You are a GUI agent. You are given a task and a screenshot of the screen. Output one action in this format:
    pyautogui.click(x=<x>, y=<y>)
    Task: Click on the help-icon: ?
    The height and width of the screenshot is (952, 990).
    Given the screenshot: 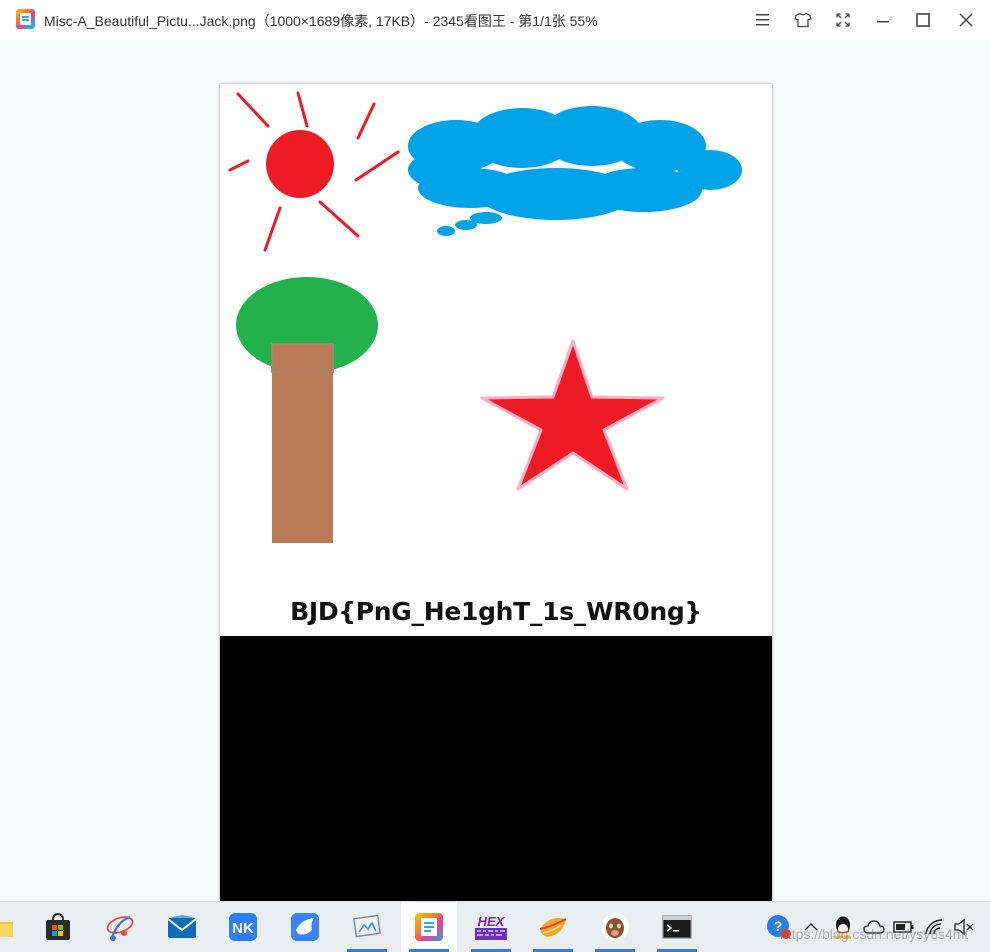 What is the action you would take?
    pyautogui.click(x=779, y=927)
    